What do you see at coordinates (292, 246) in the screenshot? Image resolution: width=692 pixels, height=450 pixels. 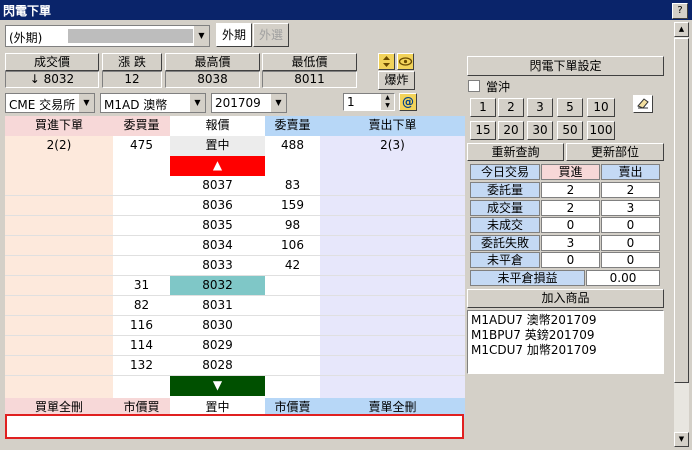 I see `ask-qty-cell: 106` at bounding box center [292, 246].